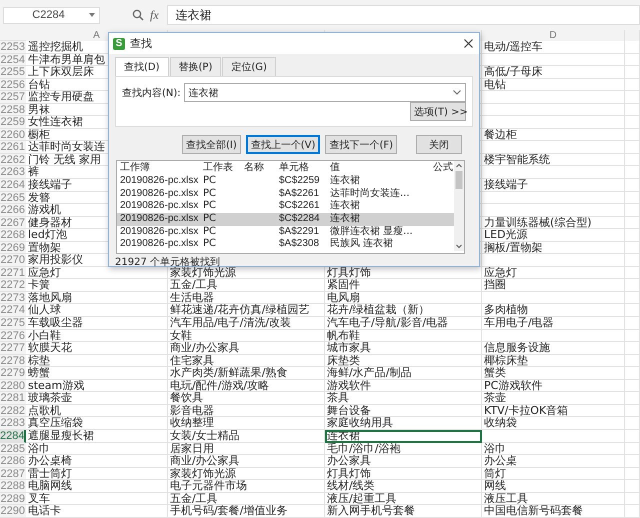 The height and width of the screenshot is (518, 640). Describe the element at coordinates (13, 273) in the screenshot. I see `row-header: 2271` at that location.